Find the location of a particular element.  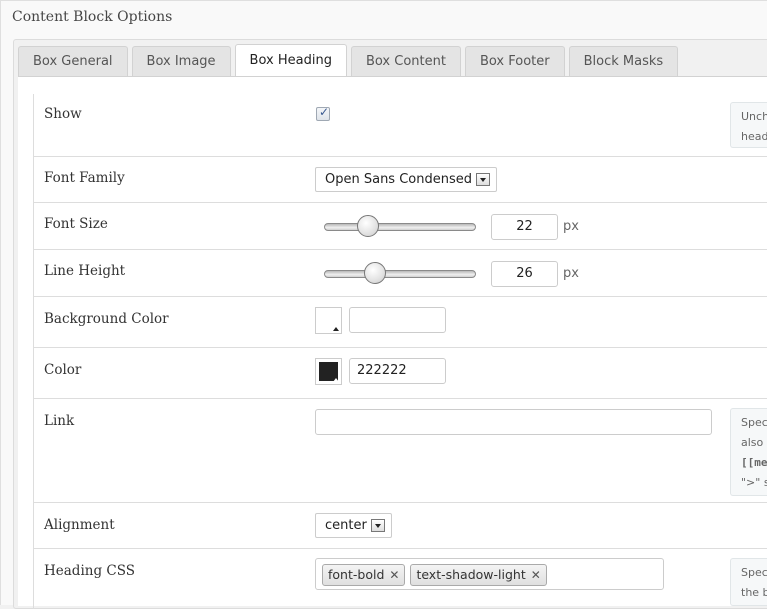

css-tag: font-bold ✕ is located at coordinates (364, 575).